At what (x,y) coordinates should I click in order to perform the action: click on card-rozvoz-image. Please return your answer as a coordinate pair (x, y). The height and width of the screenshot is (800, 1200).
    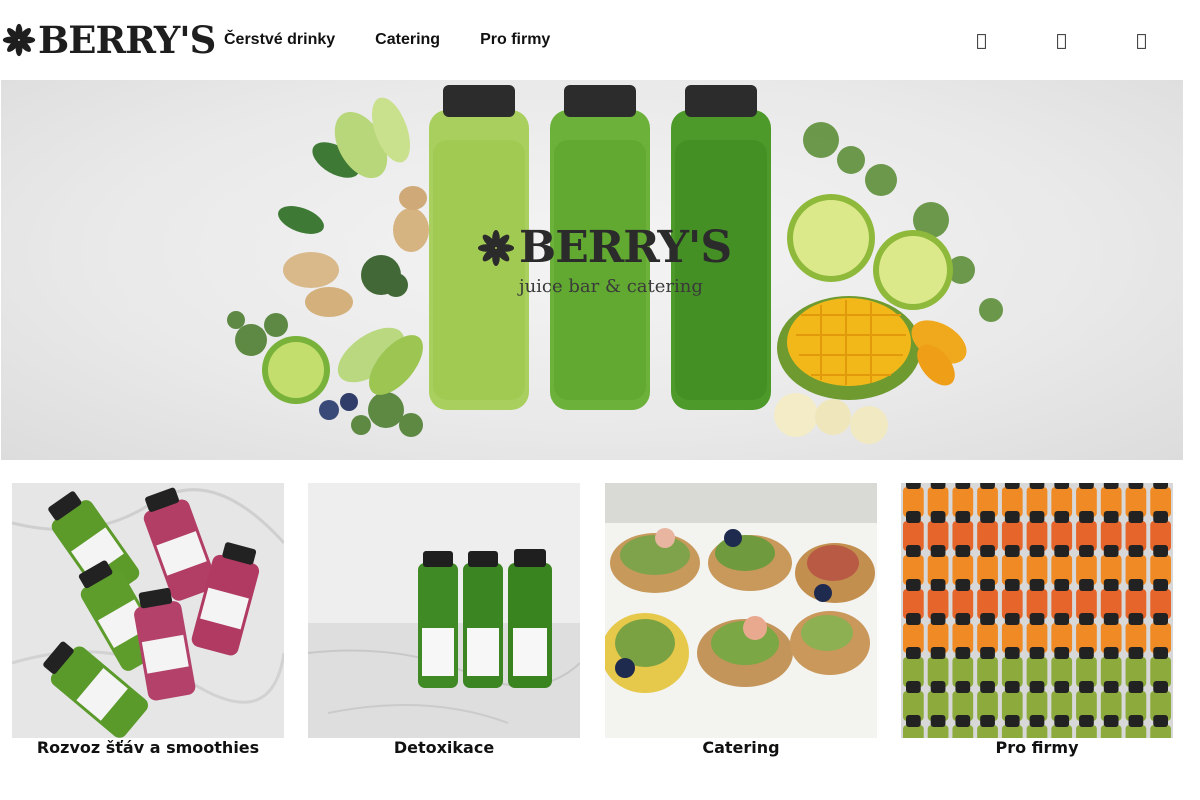
    Looking at the image, I should click on (148, 610).